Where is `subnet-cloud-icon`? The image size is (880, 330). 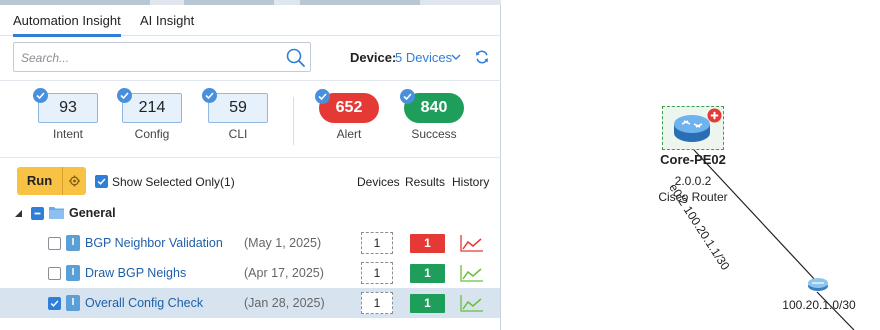 subnet-cloud-icon is located at coordinates (818, 284).